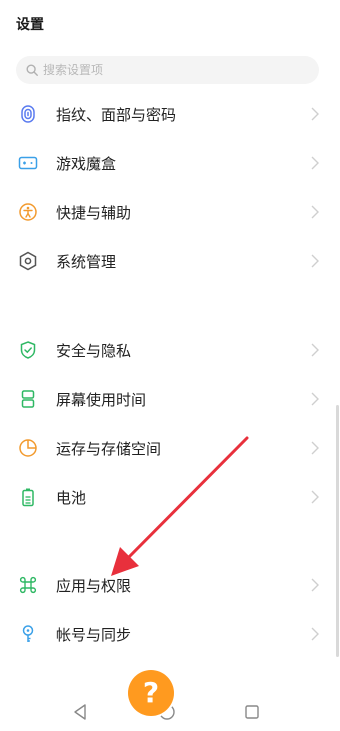 The width and height of the screenshot is (340, 731). I want to click on recent-apps-icon, so click(252, 712).